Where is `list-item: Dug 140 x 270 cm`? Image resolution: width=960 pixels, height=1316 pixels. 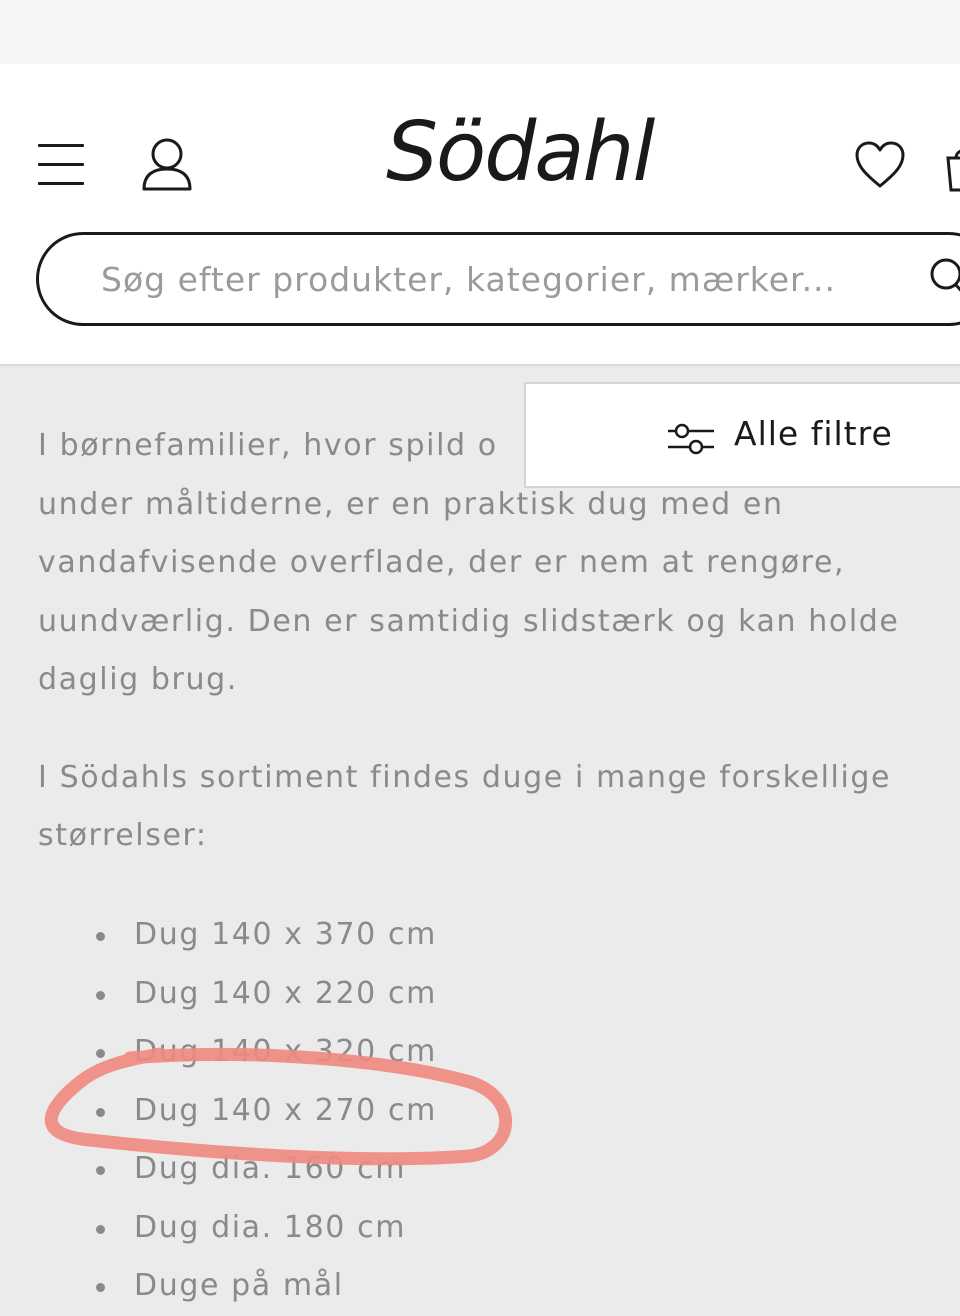 list-item: Dug 140 x 270 cm is located at coordinates (266, 1111).